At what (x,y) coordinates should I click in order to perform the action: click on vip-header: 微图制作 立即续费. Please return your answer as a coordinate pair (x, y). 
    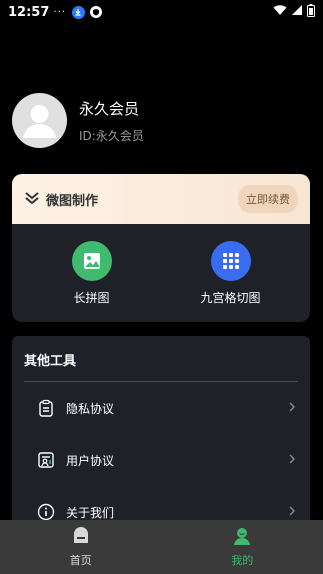
    Looking at the image, I should click on (161, 199).